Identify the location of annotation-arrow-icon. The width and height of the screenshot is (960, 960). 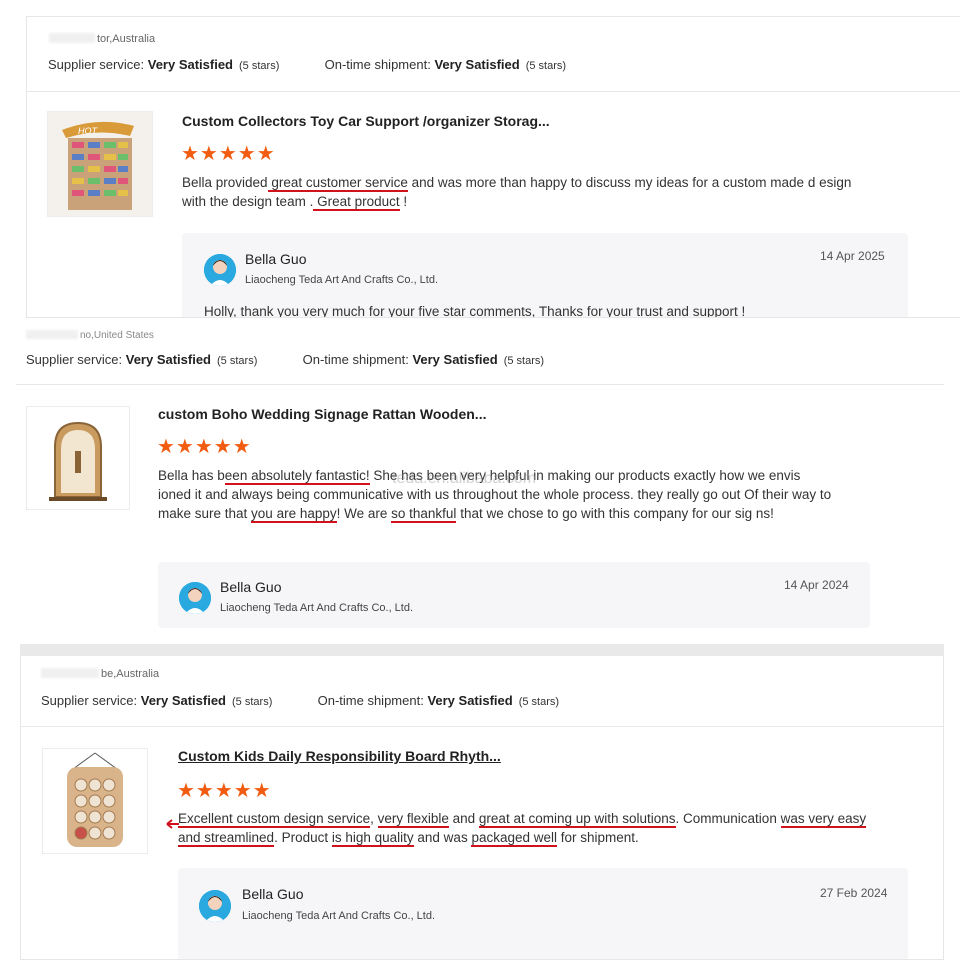
(172, 824).